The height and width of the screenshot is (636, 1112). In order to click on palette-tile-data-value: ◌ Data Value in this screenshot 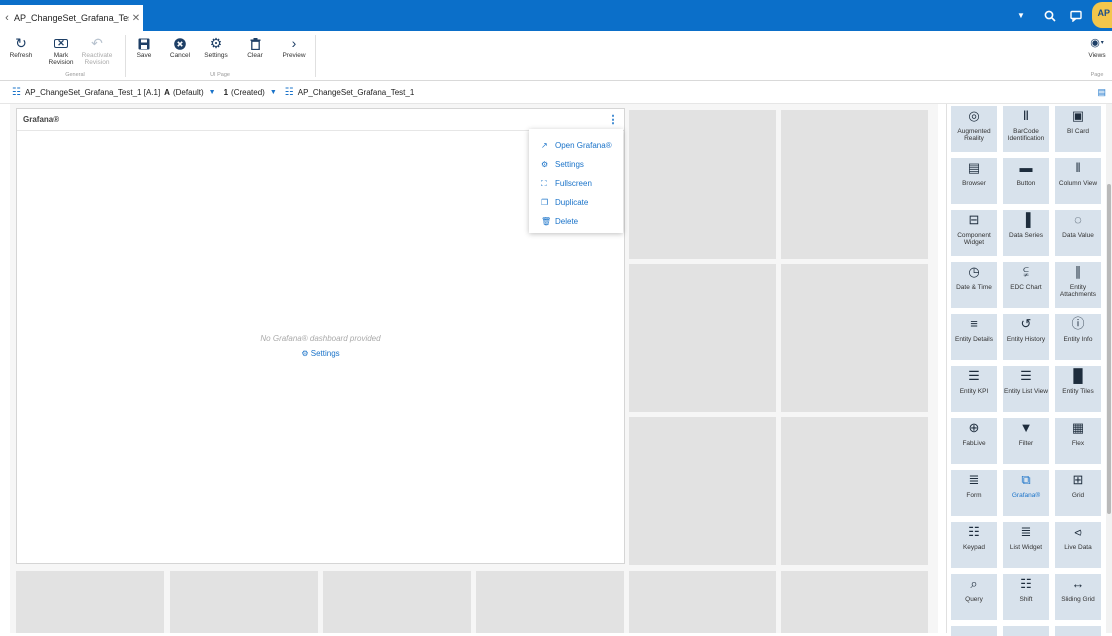, I will do `click(1078, 233)`.